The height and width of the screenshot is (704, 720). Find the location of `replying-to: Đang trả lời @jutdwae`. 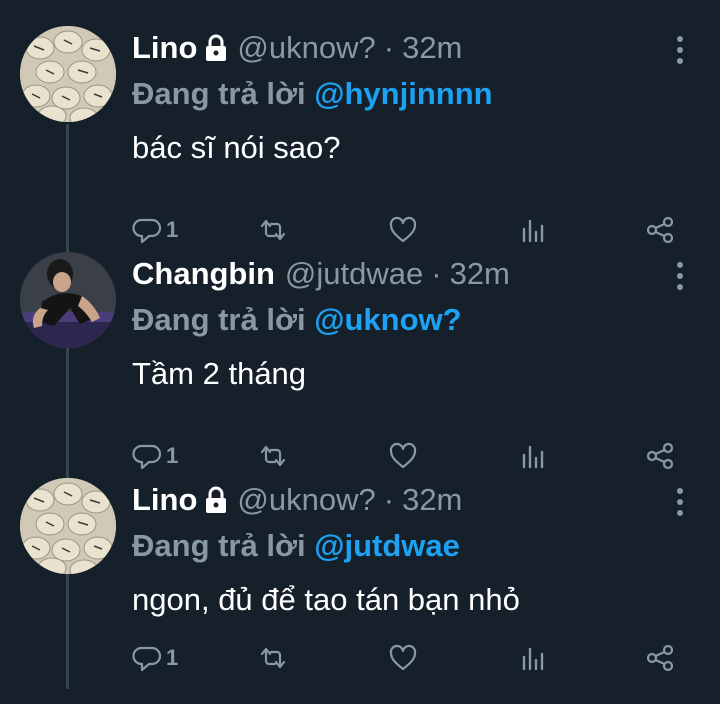

replying-to: Đang trả lời @jutdwae is located at coordinates (296, 546).